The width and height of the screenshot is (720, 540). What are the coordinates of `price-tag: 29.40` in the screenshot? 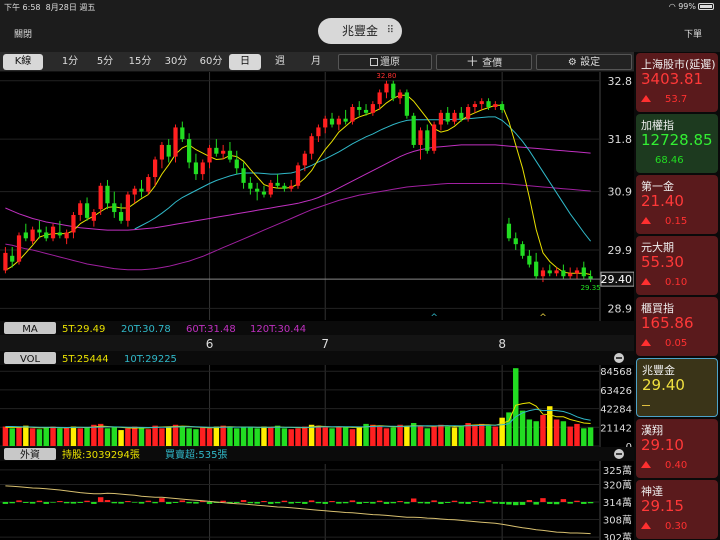 It's located at (617, 279).